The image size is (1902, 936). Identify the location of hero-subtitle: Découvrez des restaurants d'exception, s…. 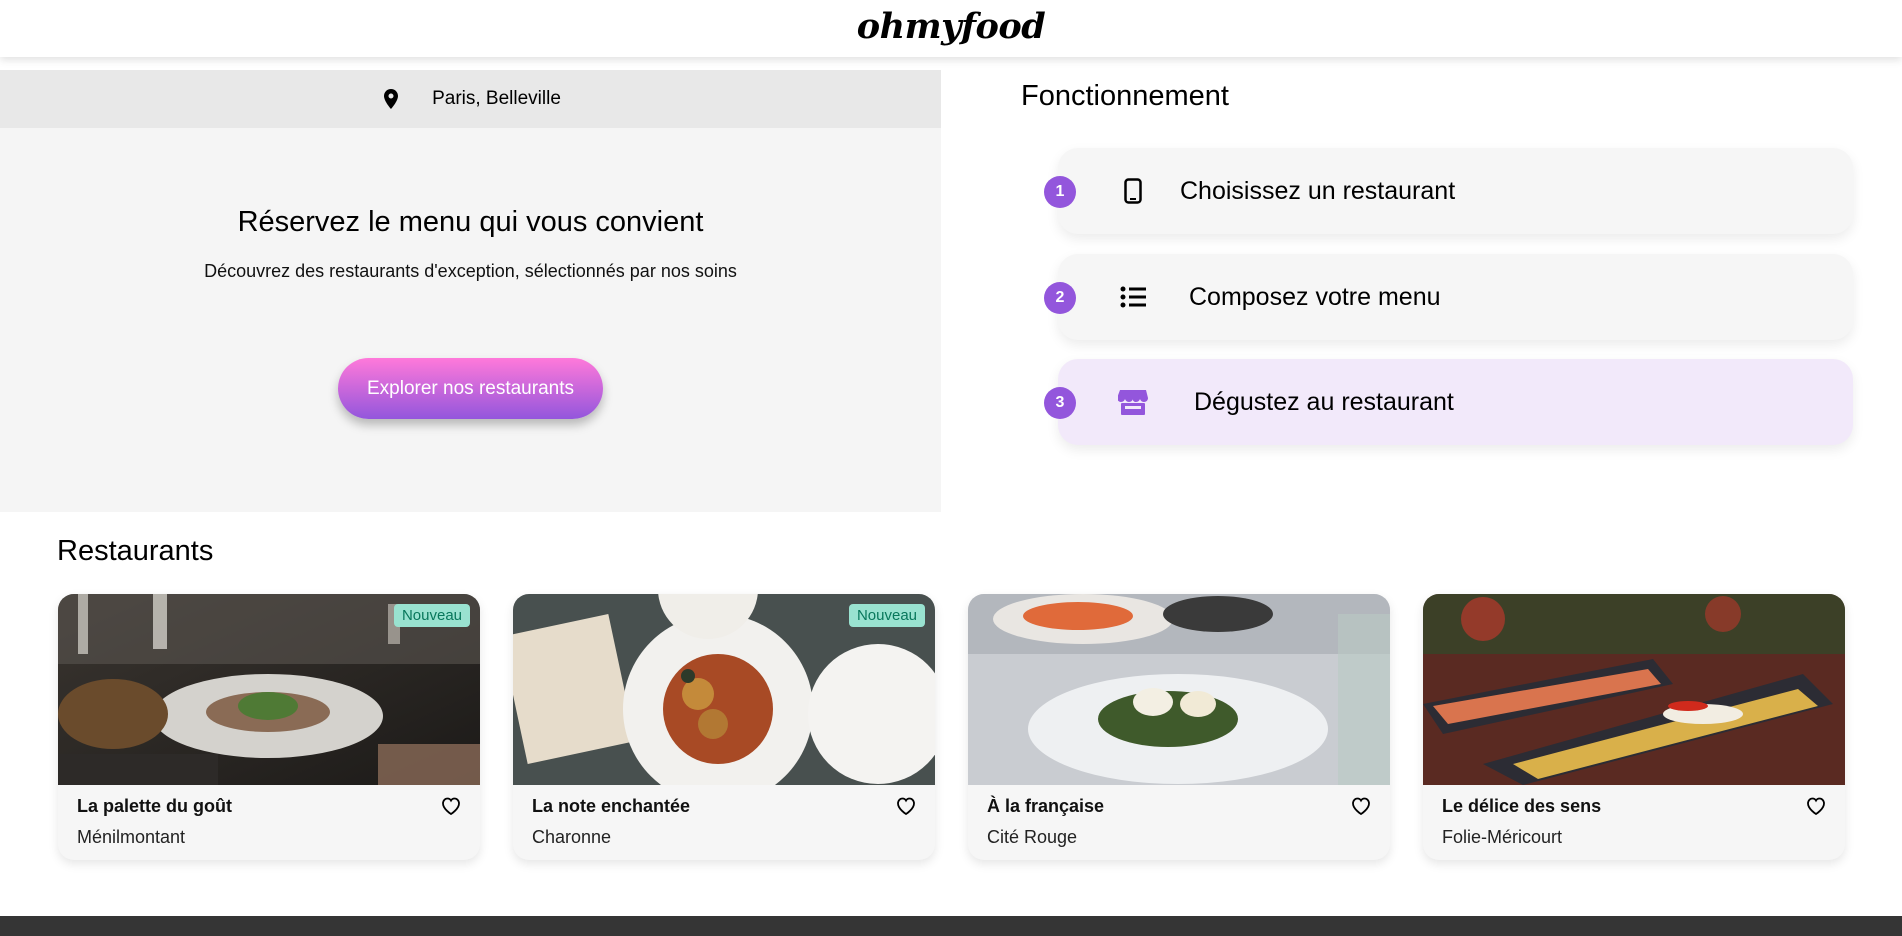
(470, 271).